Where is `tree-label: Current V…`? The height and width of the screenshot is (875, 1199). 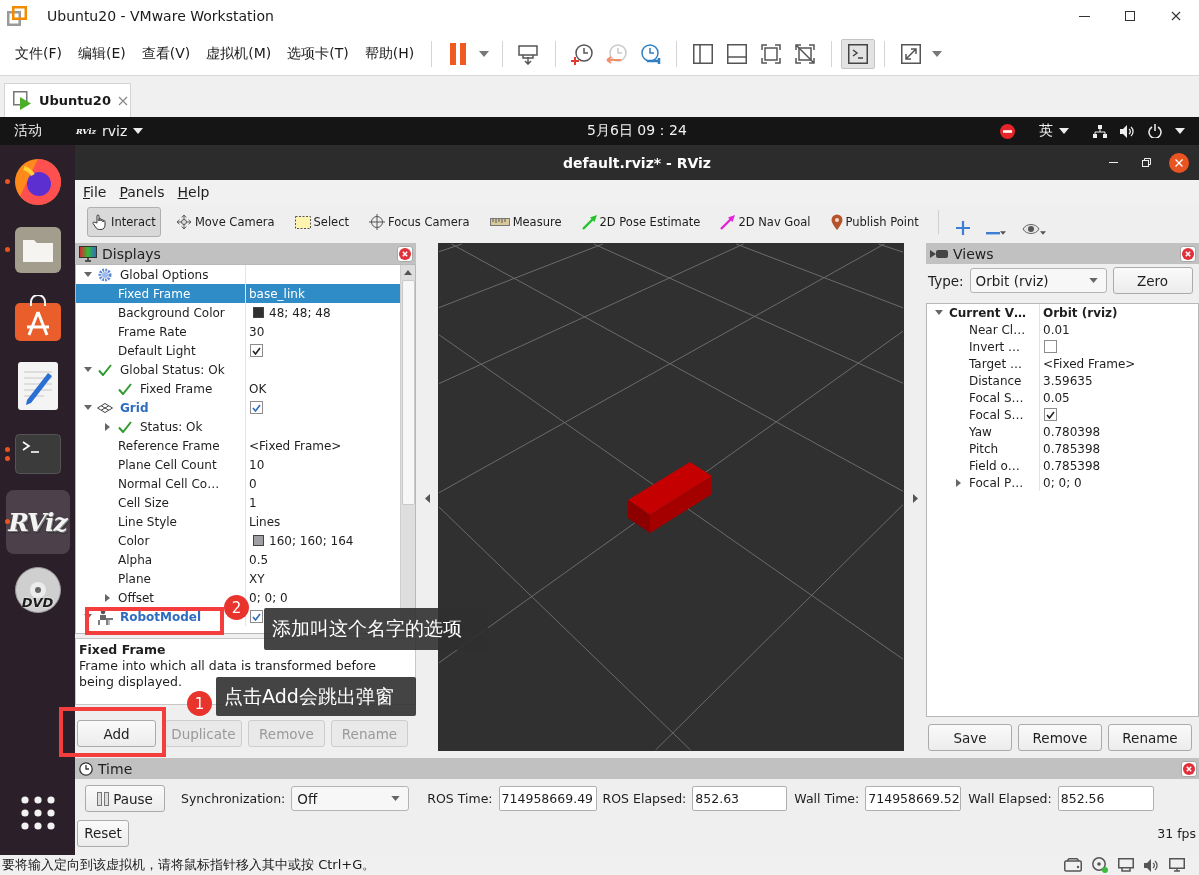
tree-label: Current V… is located at coordinates (988, 312).